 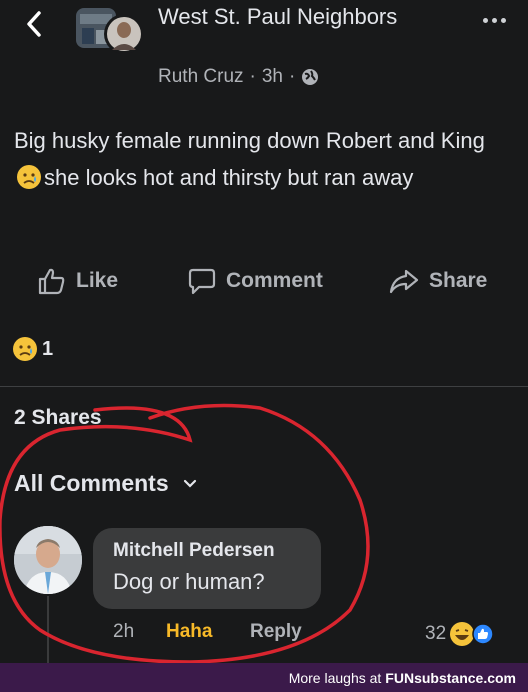 I want to click on reactions-summary: 1, so click(x=32, y=349).